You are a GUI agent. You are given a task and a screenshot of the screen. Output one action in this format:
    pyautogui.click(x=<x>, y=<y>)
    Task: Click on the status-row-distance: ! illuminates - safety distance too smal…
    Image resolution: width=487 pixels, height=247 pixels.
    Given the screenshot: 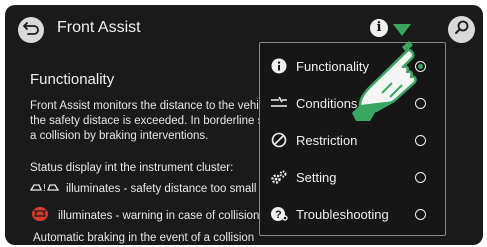 What is the action you would take?
    pyautogui.click(x=143, y=188)
    